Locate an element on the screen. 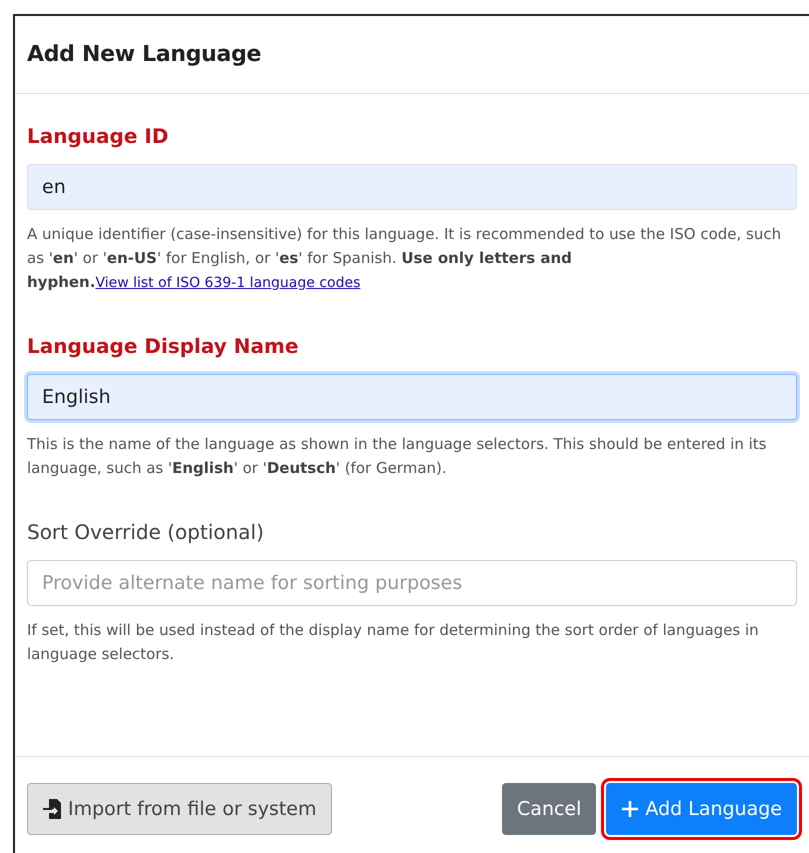 The height and width of the screenshot is (853, 809). field-label: Language Display Name is located at coordinates (163, 346).